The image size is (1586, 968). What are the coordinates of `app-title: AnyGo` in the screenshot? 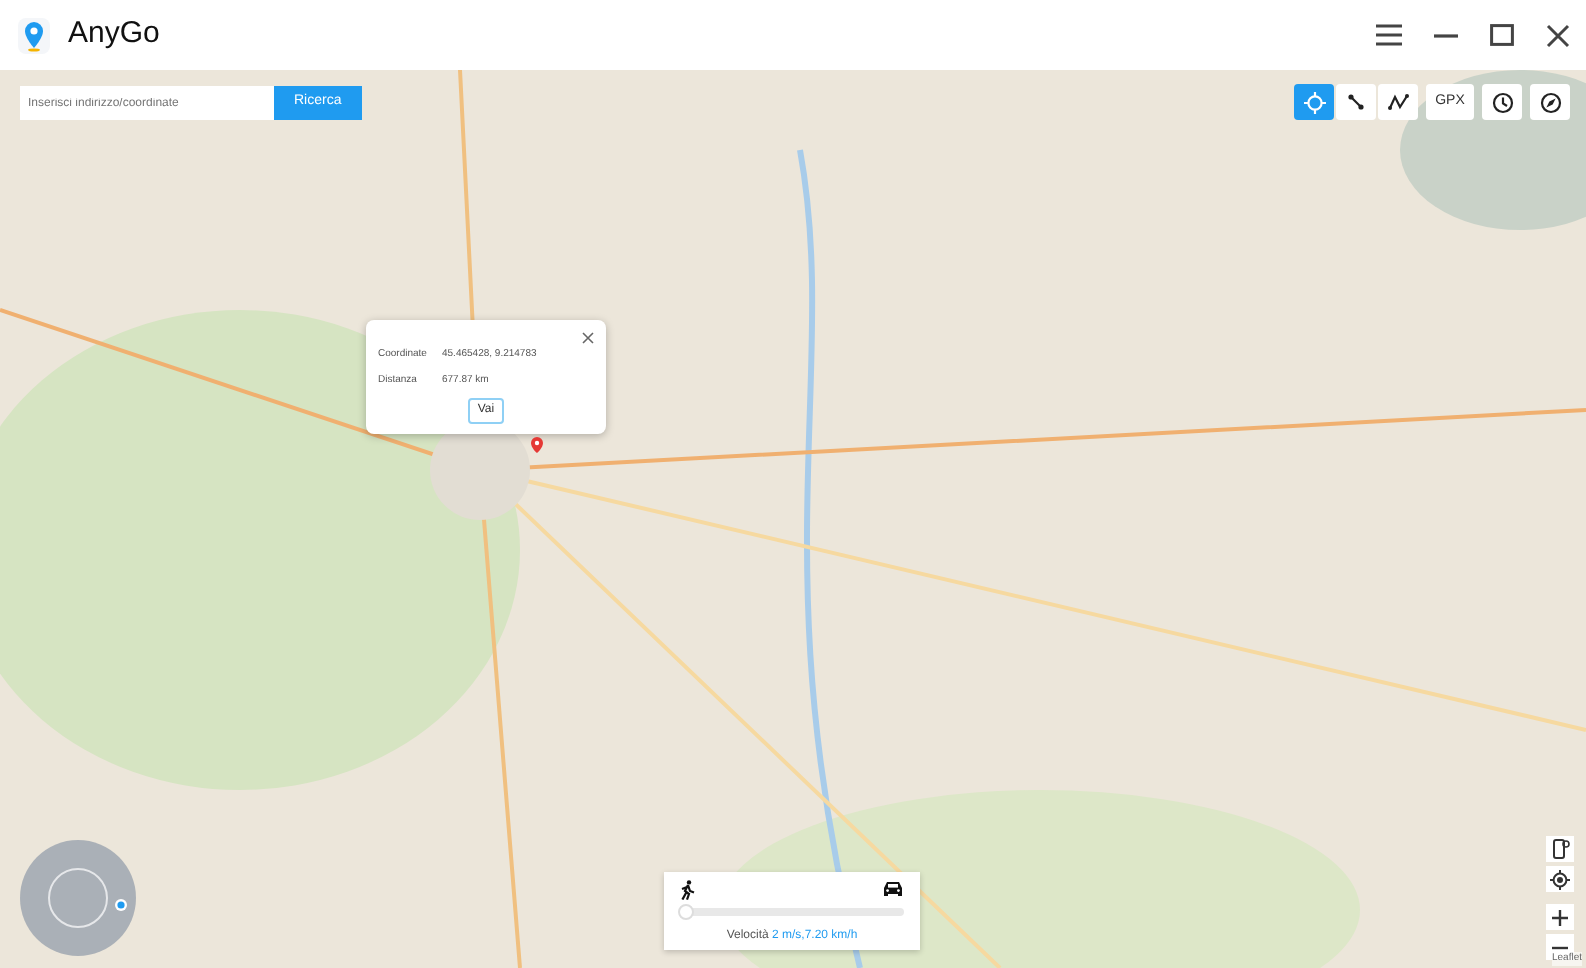 It's located at (114, 34).